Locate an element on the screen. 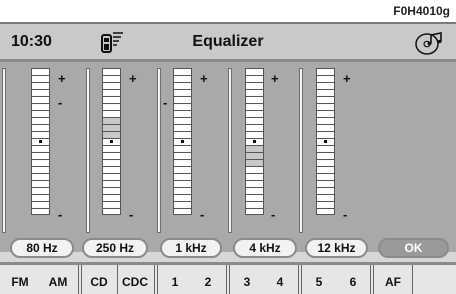  band-slider-250hz is located at coordinates (111, 141).